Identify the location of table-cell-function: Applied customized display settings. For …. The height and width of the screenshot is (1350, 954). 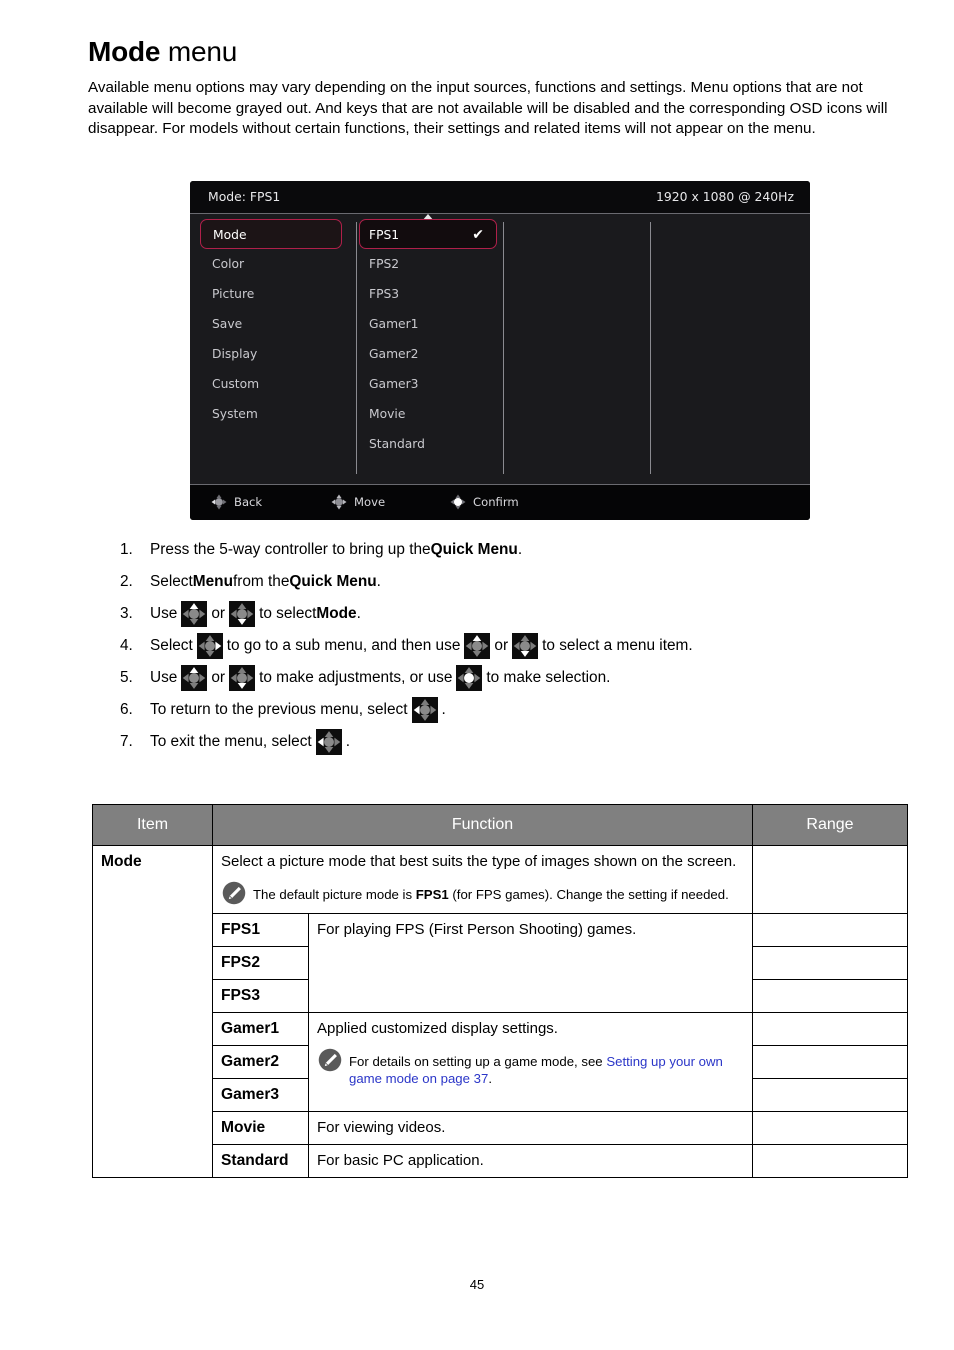
(530, 1062).